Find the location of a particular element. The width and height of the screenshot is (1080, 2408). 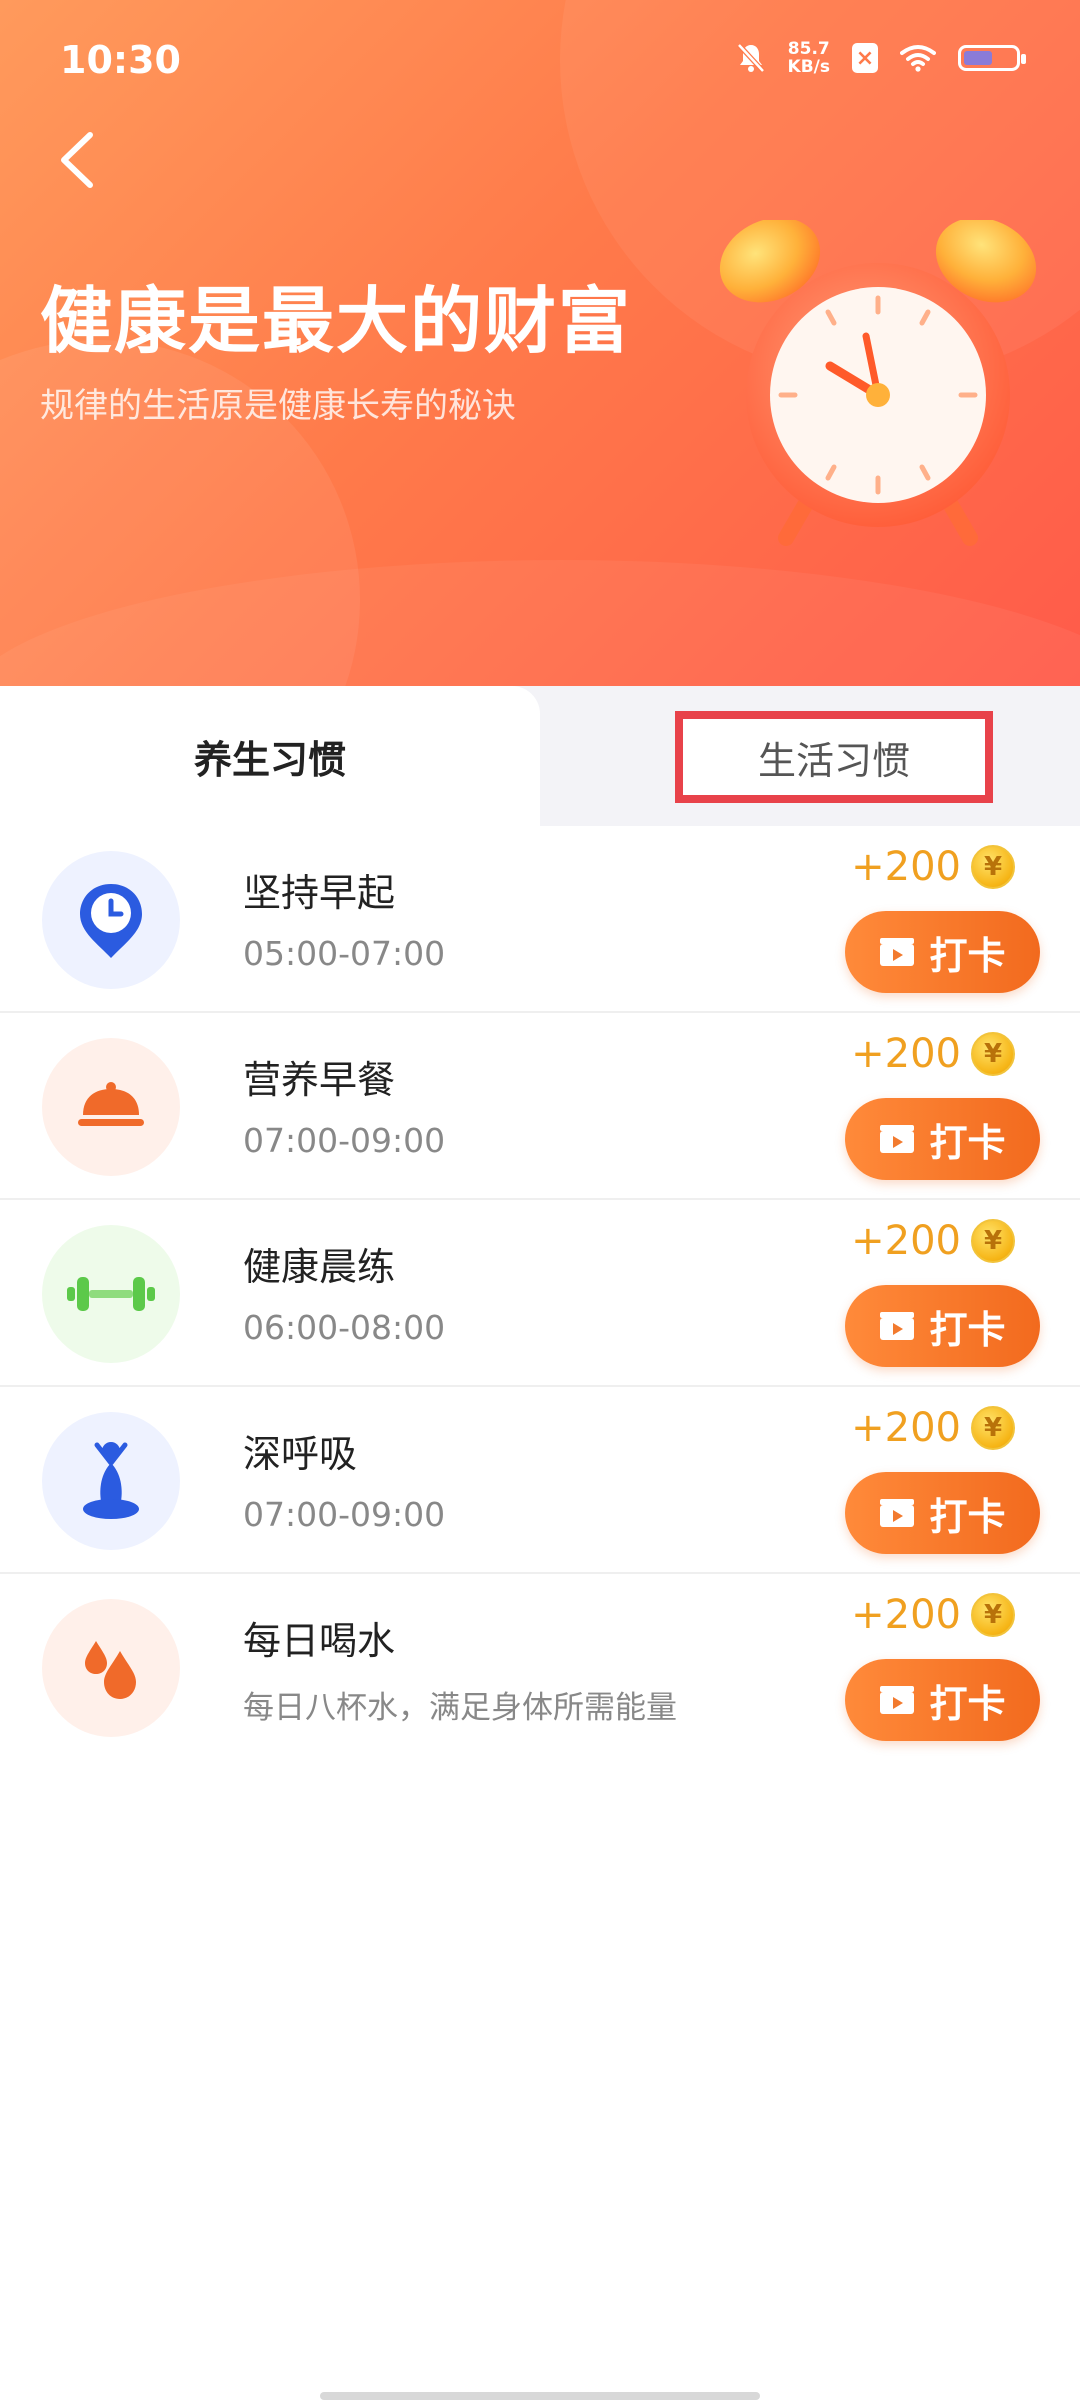

item-description: 每日八杯水，满足身体所需能量 is located at coordinates (460, 1708).